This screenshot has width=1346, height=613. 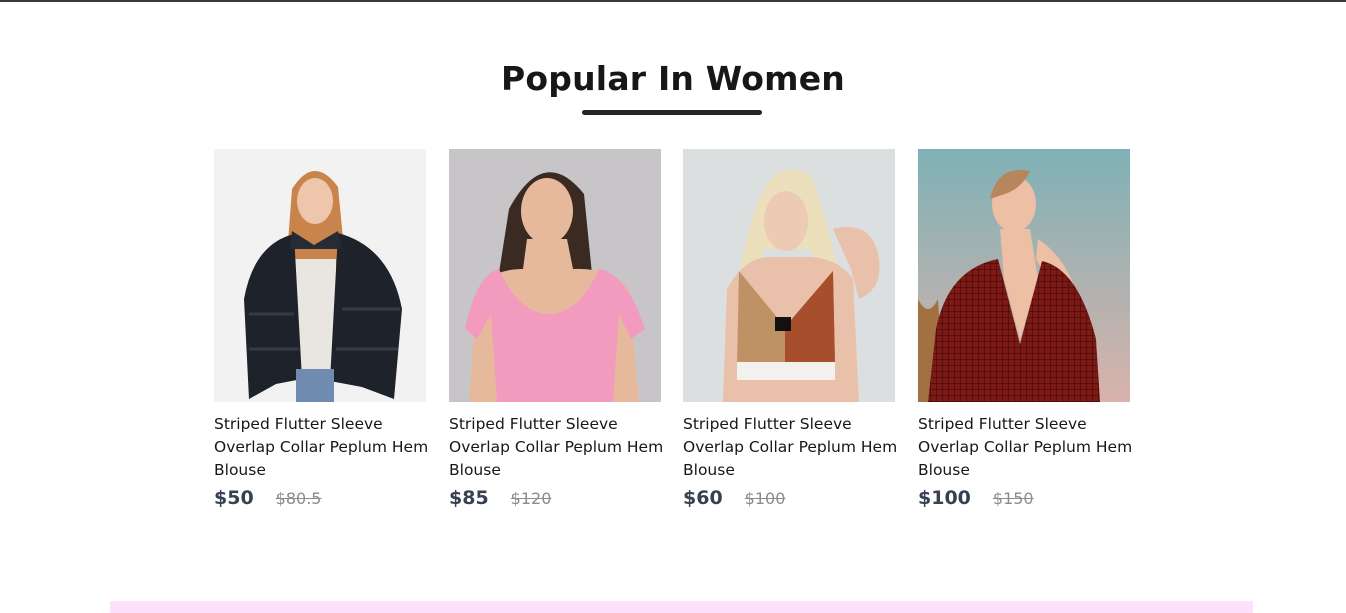 I want to click on product-photo-woman-crop-top, so click(x=789, y=275).